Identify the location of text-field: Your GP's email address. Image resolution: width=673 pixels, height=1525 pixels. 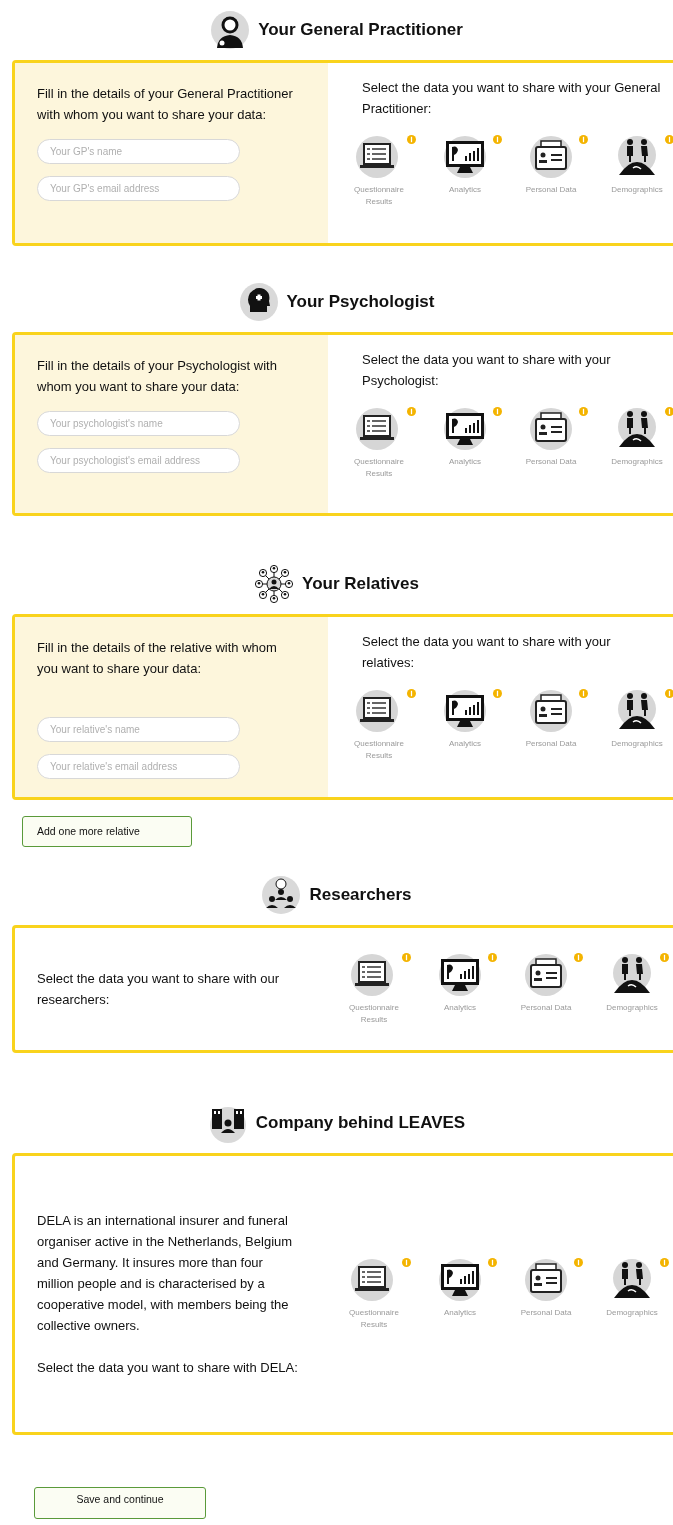
(138, 188).